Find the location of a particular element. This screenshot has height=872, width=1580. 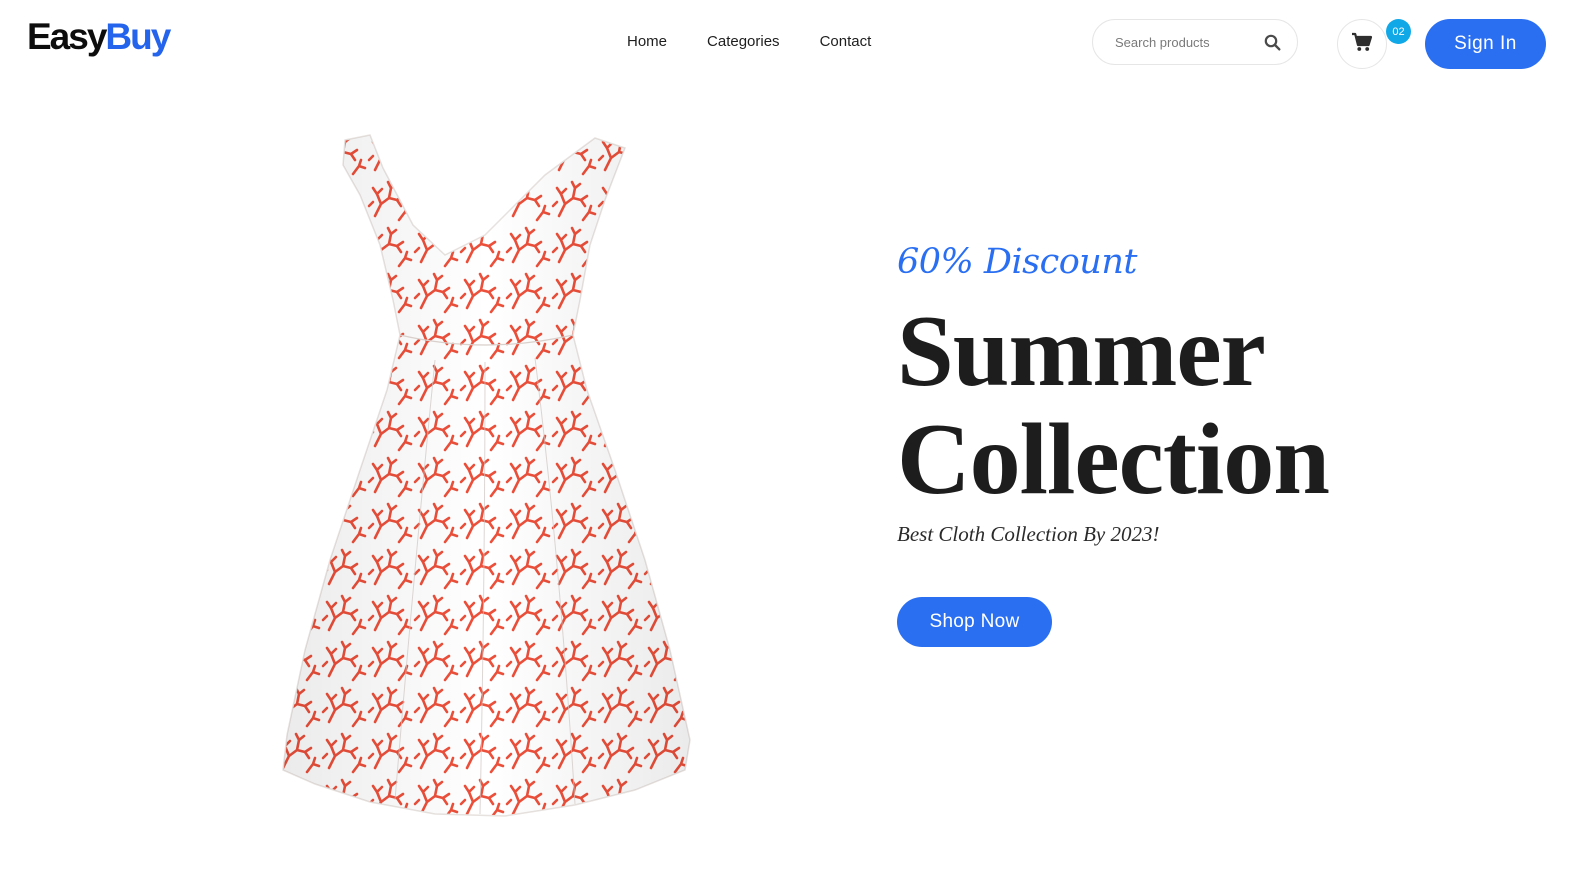

sign-in-button: Sign In is located at coordinates (1485, 44).